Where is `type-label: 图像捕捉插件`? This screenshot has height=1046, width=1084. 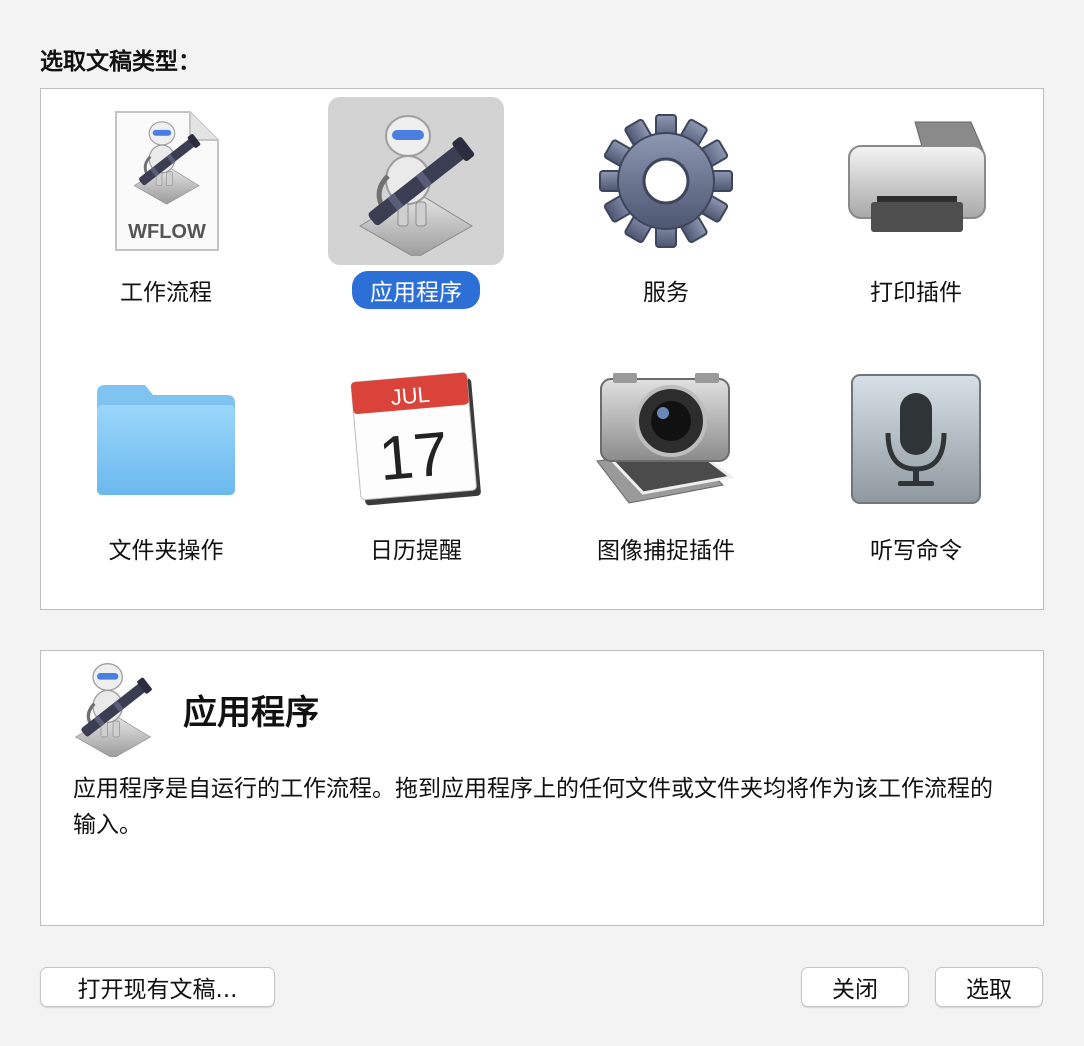 type-label: 图像捕捉插件 is located at coordinates (666, 551).